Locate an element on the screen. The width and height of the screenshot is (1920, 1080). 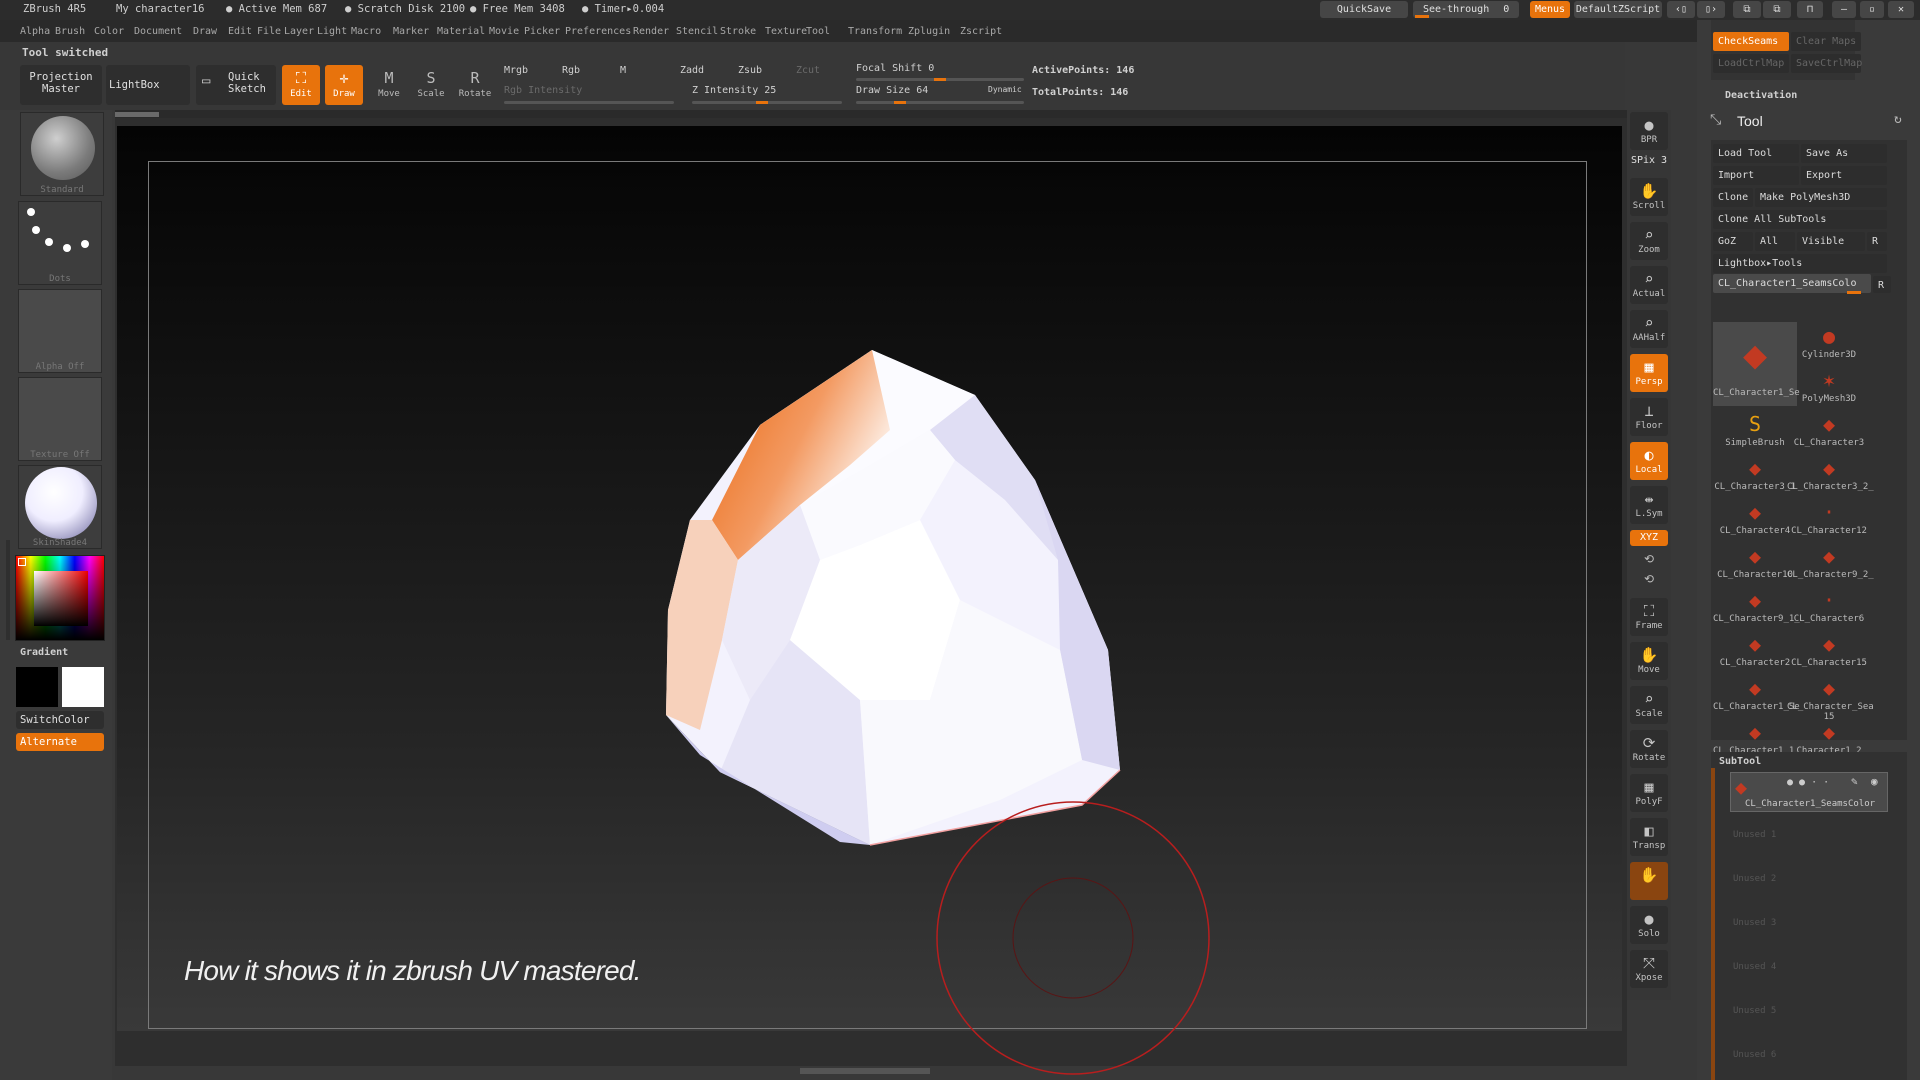
brush-icon: ✎ is located at coordinates (1854, 781).